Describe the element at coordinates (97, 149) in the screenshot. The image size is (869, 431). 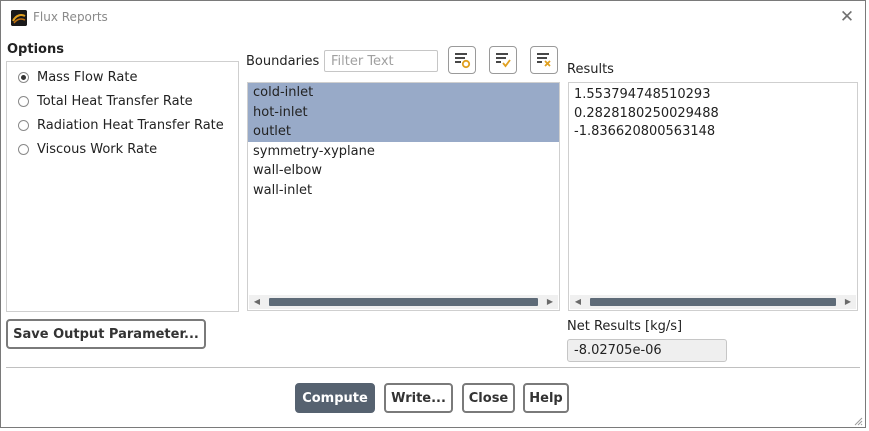
I see `option-label: Viscous Work Rate` at that location.